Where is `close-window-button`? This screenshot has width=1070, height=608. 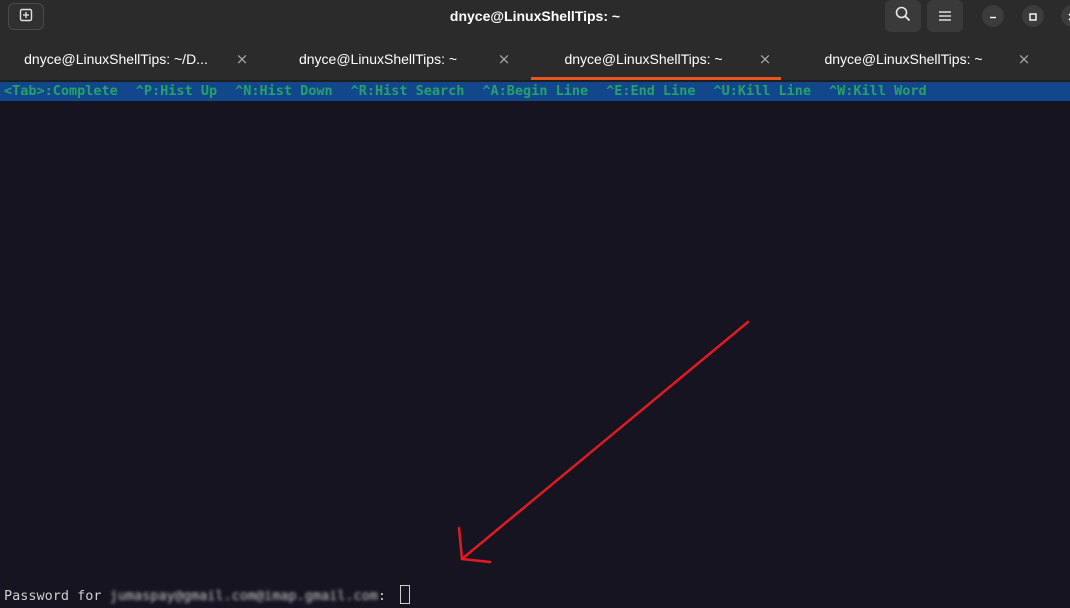
close-window-button is located at coordinates (1065, 16).